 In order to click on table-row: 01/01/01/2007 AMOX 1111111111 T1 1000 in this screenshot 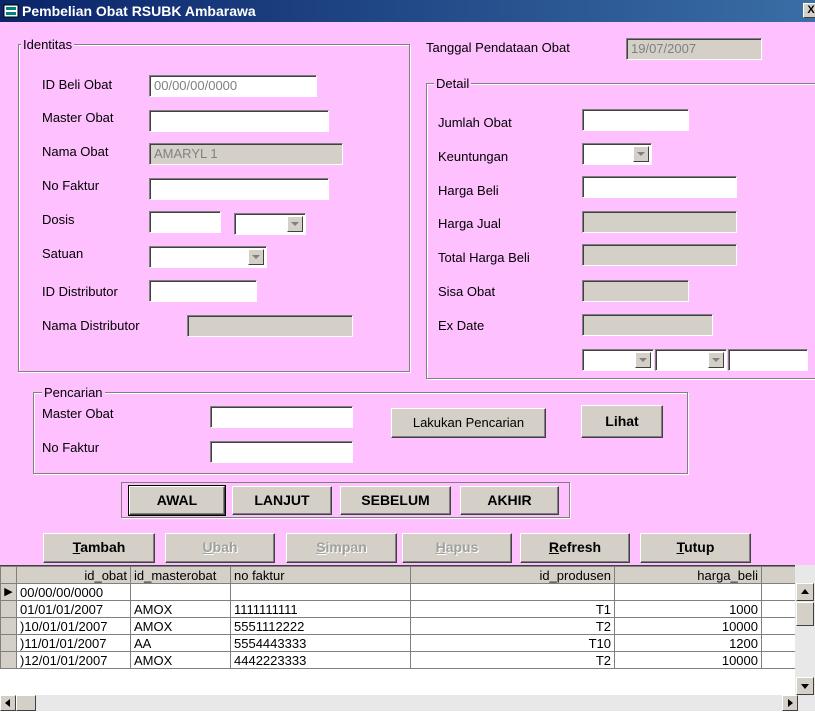, I will do `click(398, 609)`.